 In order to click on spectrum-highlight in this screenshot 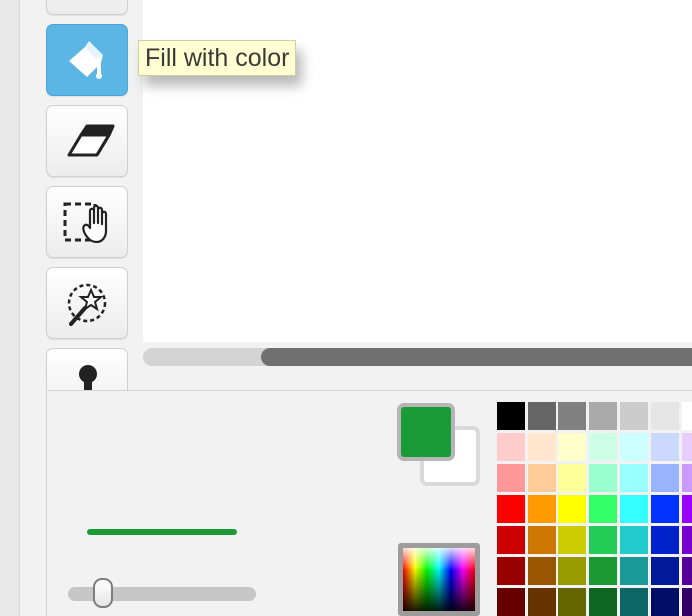, I will do `click(439, 579)`.